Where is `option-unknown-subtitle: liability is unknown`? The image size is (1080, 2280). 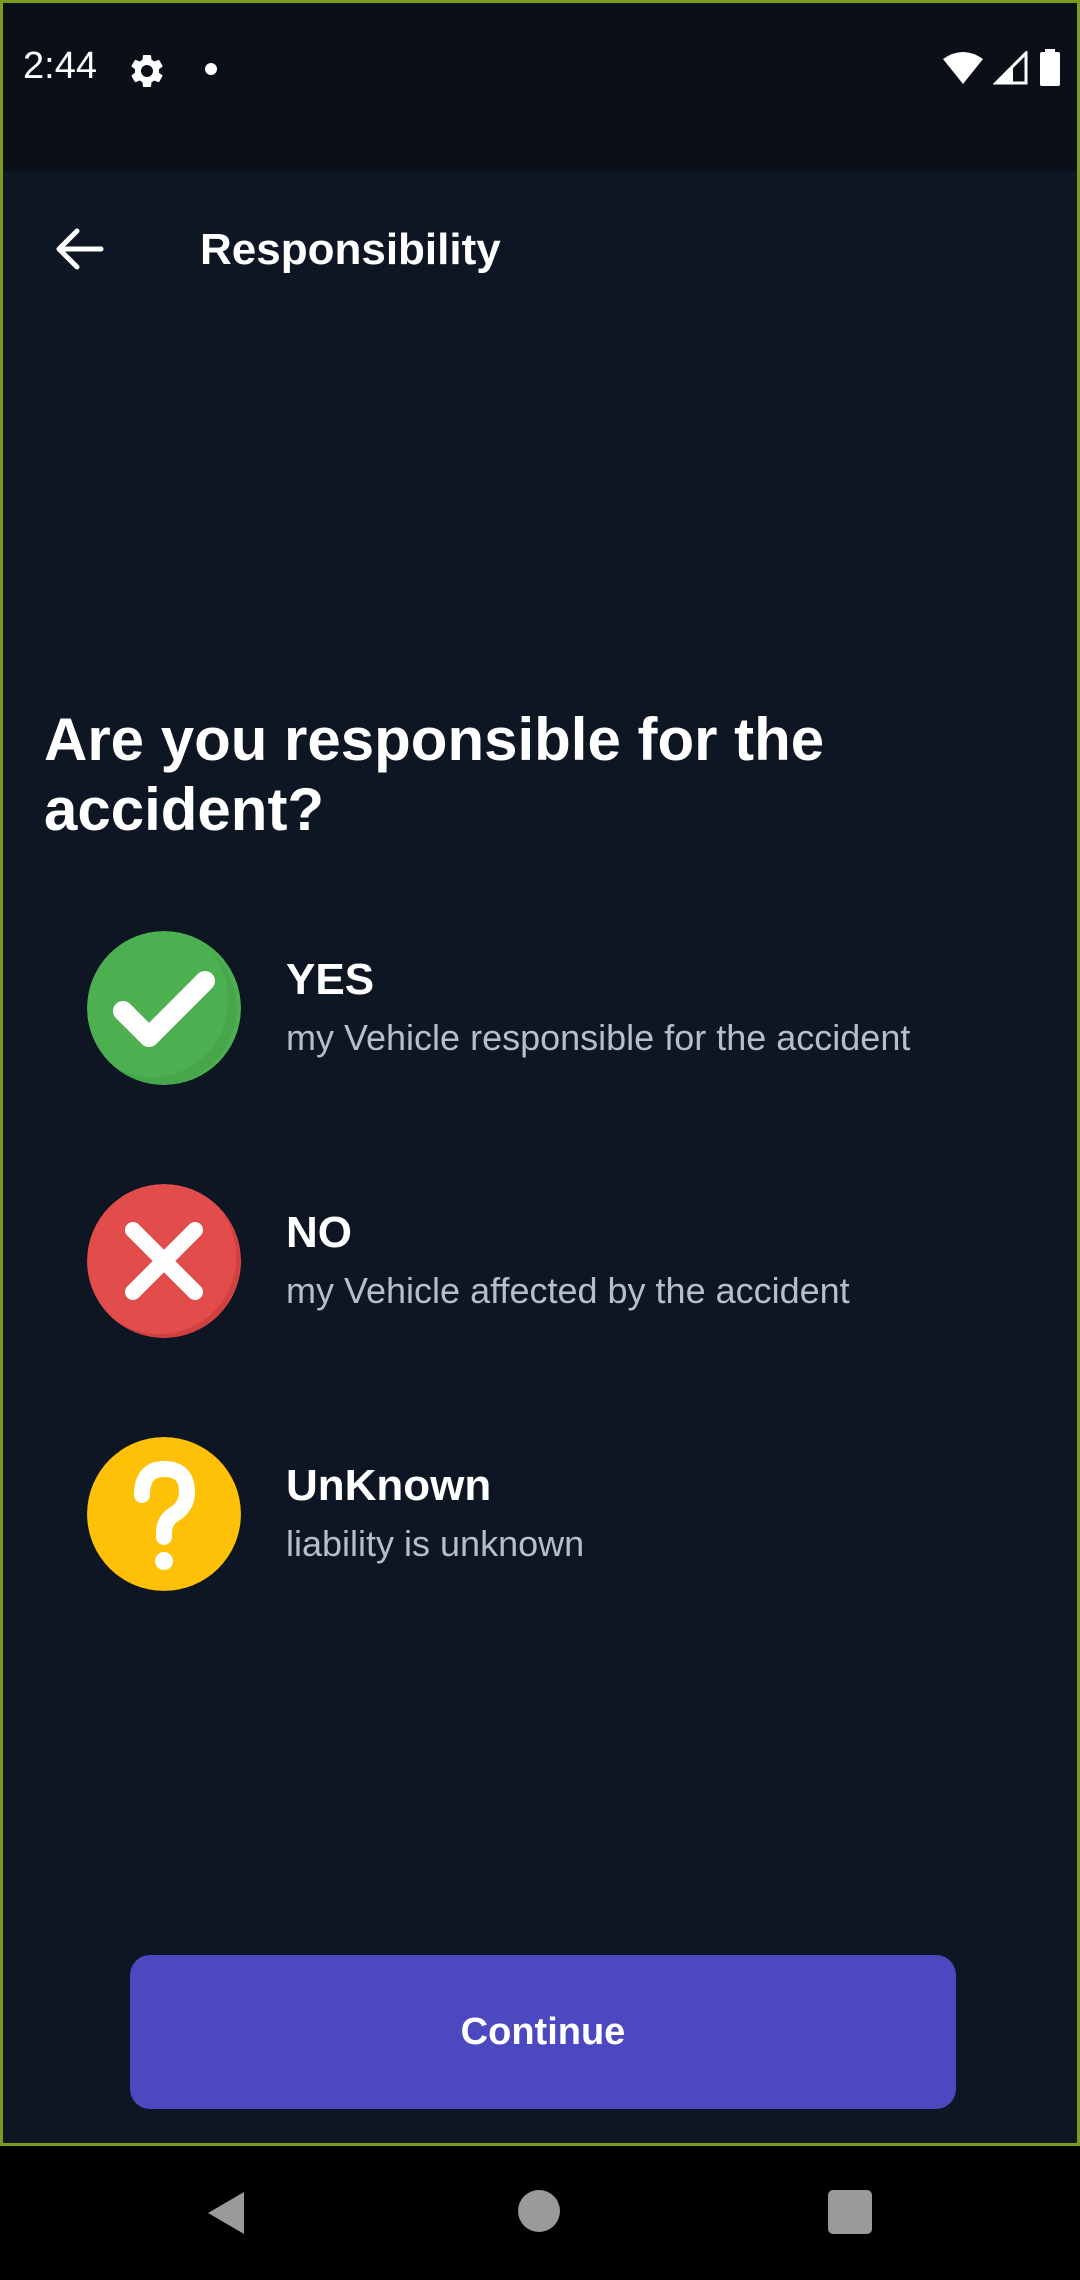
option-unknown-subtitle: liability is unknown is located at coordinates (435, 1543).